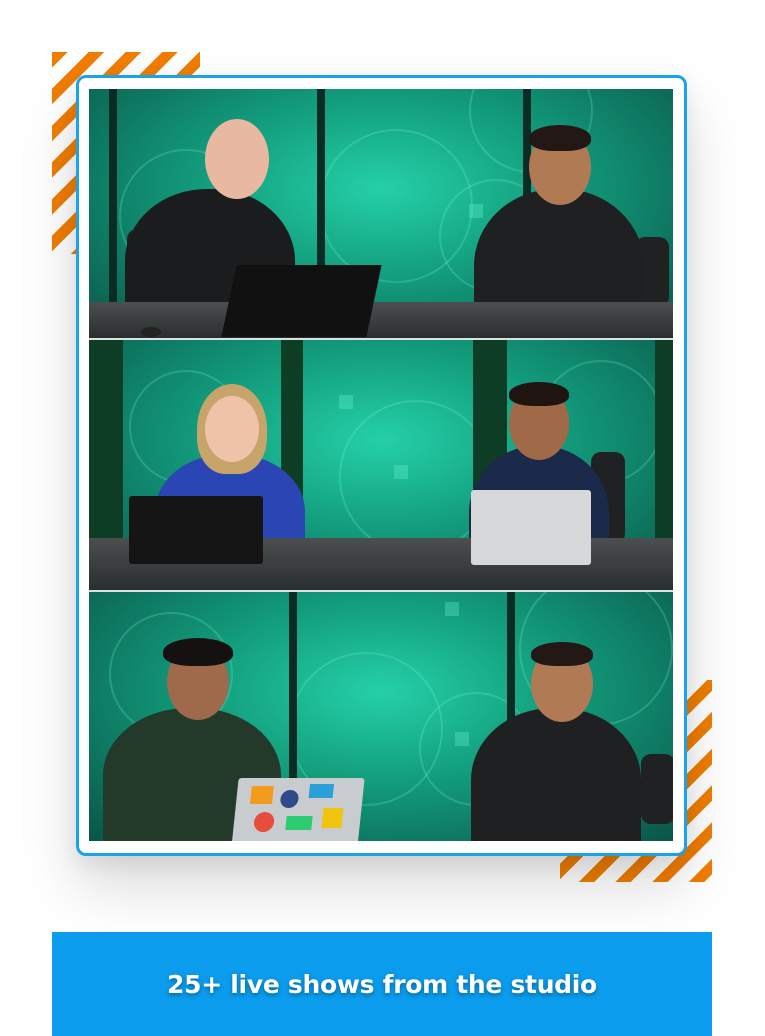 Image resolution: width=765 pixels, height=1036 pixels. What do you see at coordinates (151, 332) in the screenshot?
I see `computer-mouse` at bounding box center [151, 332].